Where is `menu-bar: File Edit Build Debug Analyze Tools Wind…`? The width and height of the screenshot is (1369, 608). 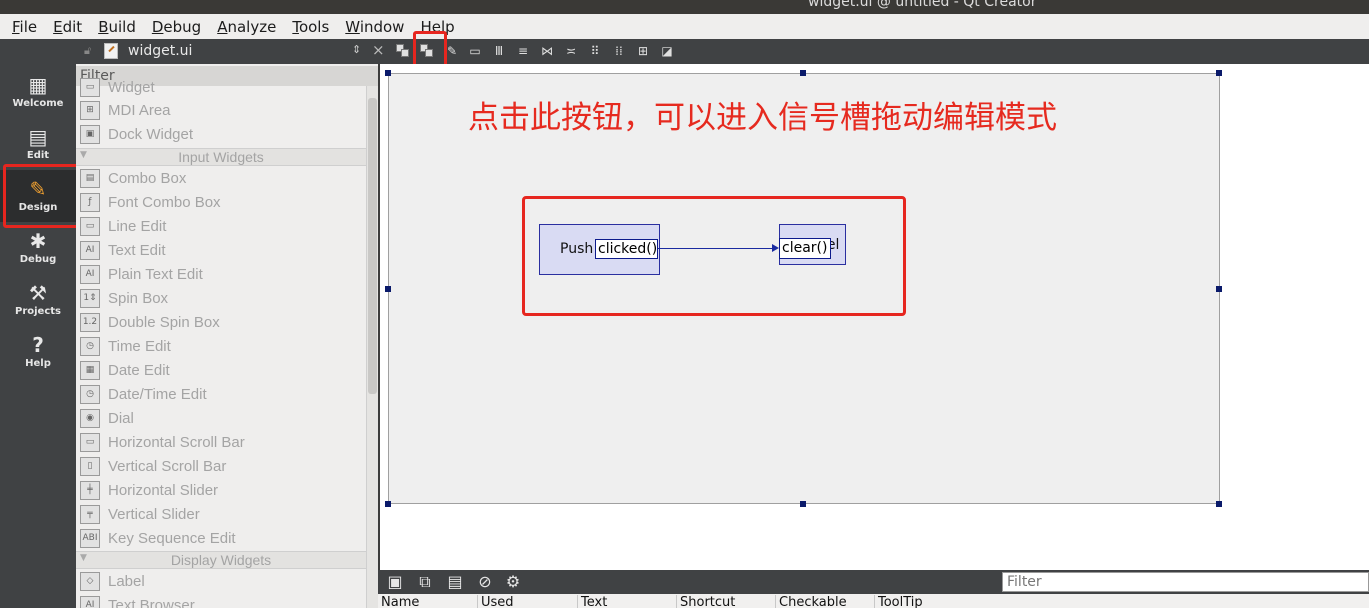
menu-bar: File Edit Build Debug Analyze Tools Wind… is located at coordinates (684, 26).